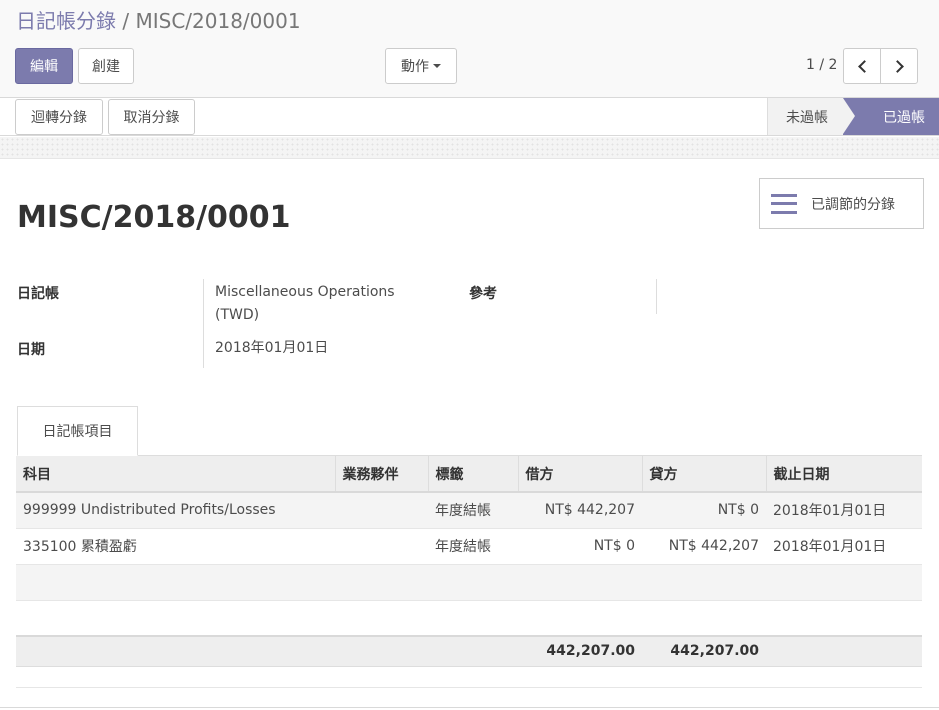  Describe the element at coordinates (66, 21) in the screenshot. I see `breadcrumb-parent-link: 日記帳分錄` at that location.